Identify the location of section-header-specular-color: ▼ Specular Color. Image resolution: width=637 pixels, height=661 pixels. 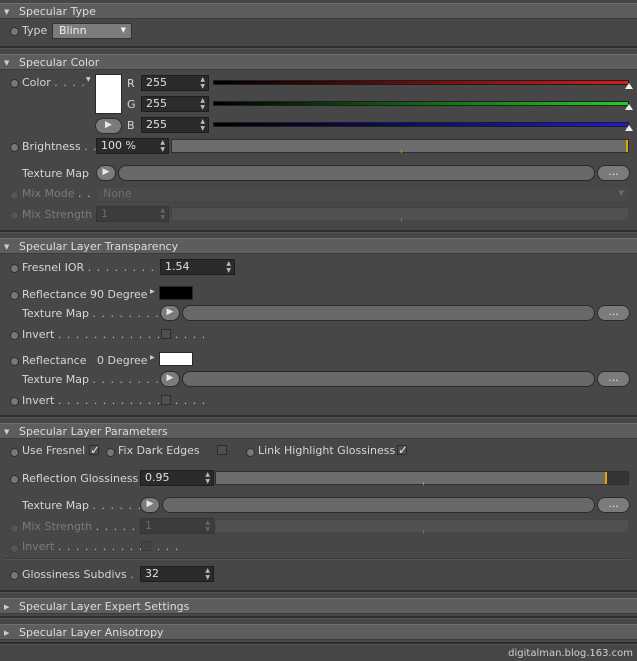
(318, 62).